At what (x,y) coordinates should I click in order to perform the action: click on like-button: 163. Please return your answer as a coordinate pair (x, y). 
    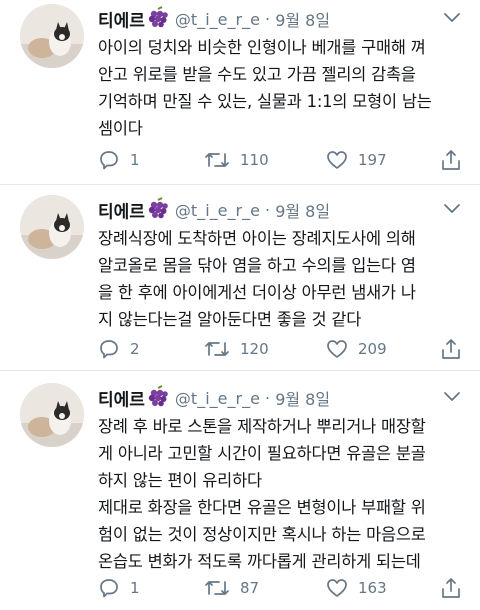
    Looking at the image, I should click on (356, 588).